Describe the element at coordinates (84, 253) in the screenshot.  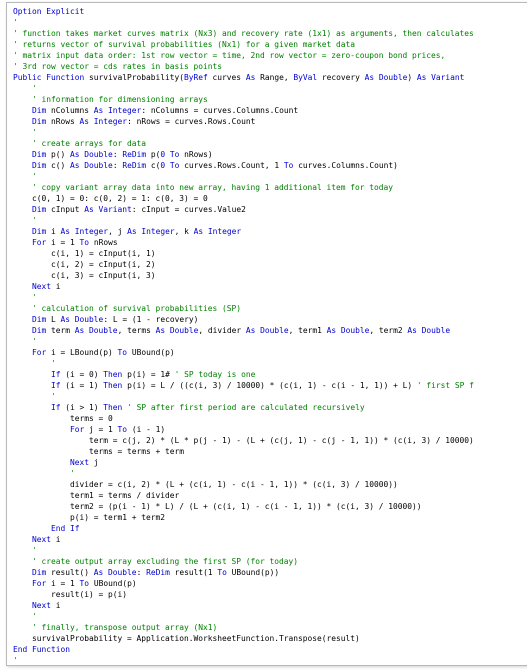
I see `code-text: c(i, 1) = cInput(i, 1)` at that location.